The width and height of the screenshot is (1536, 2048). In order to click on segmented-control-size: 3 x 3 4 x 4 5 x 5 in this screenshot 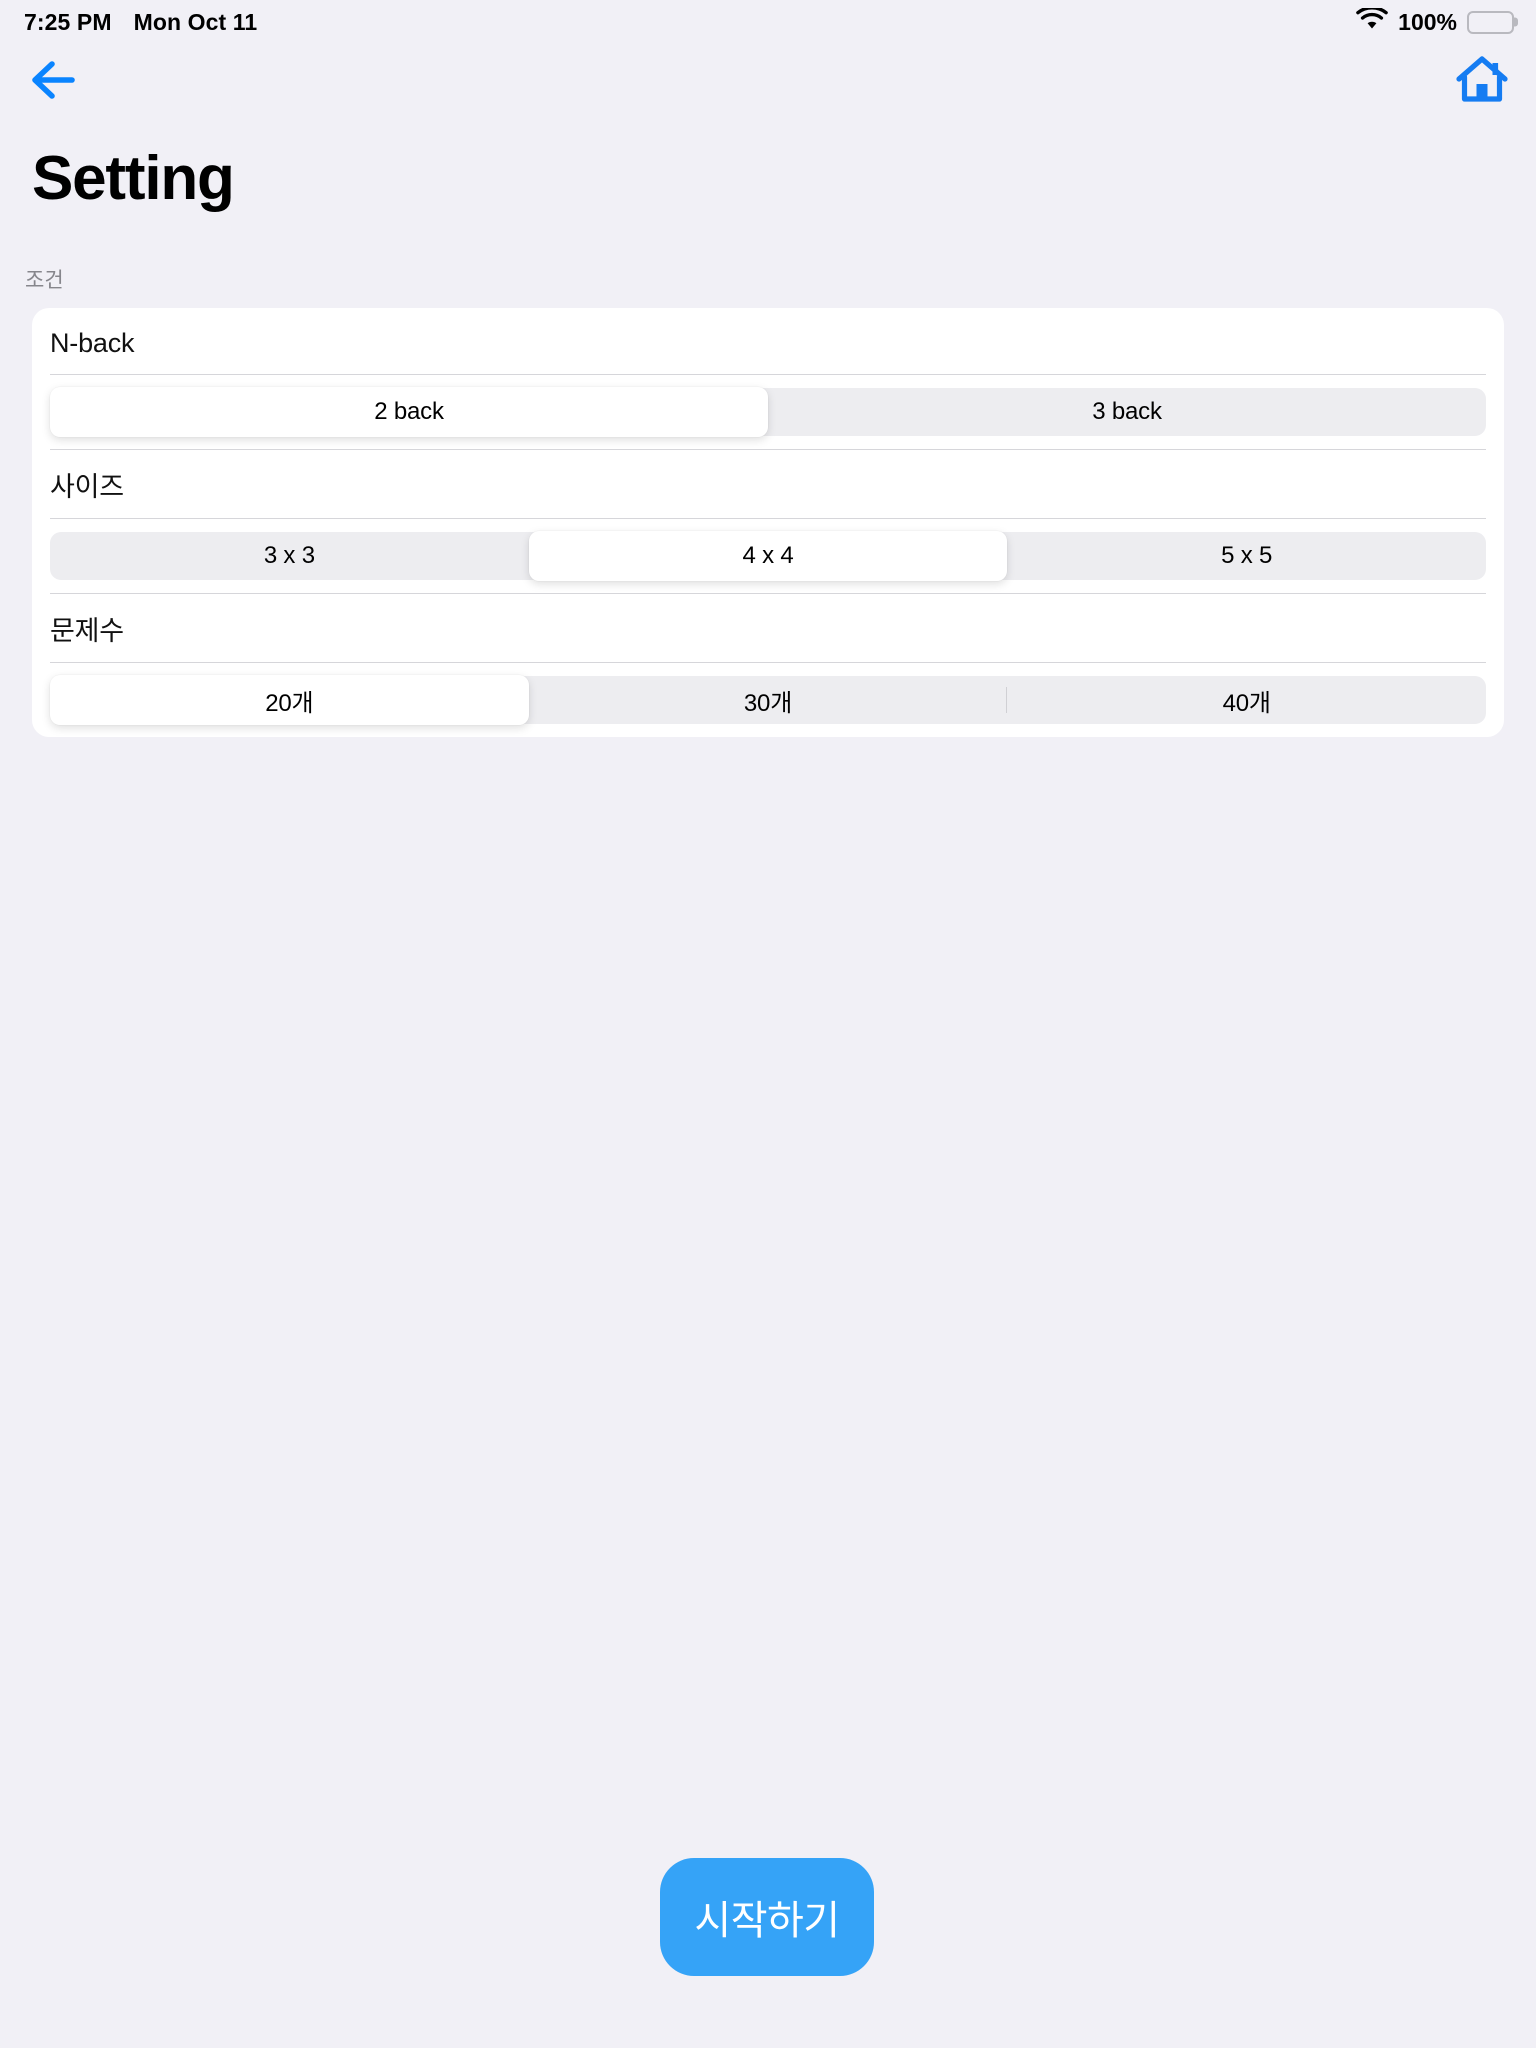, I will do `click(768, 556)`.